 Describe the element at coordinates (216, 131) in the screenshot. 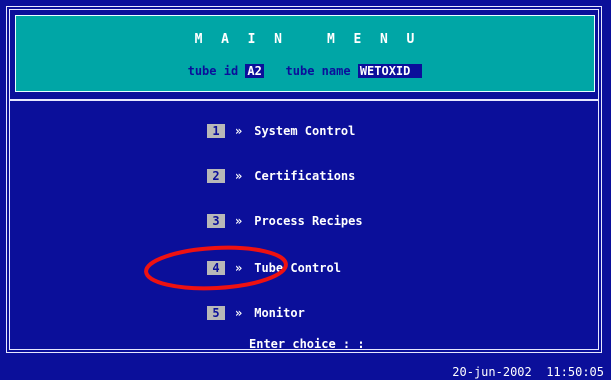

I see `menu-key-1: 1` at that location.